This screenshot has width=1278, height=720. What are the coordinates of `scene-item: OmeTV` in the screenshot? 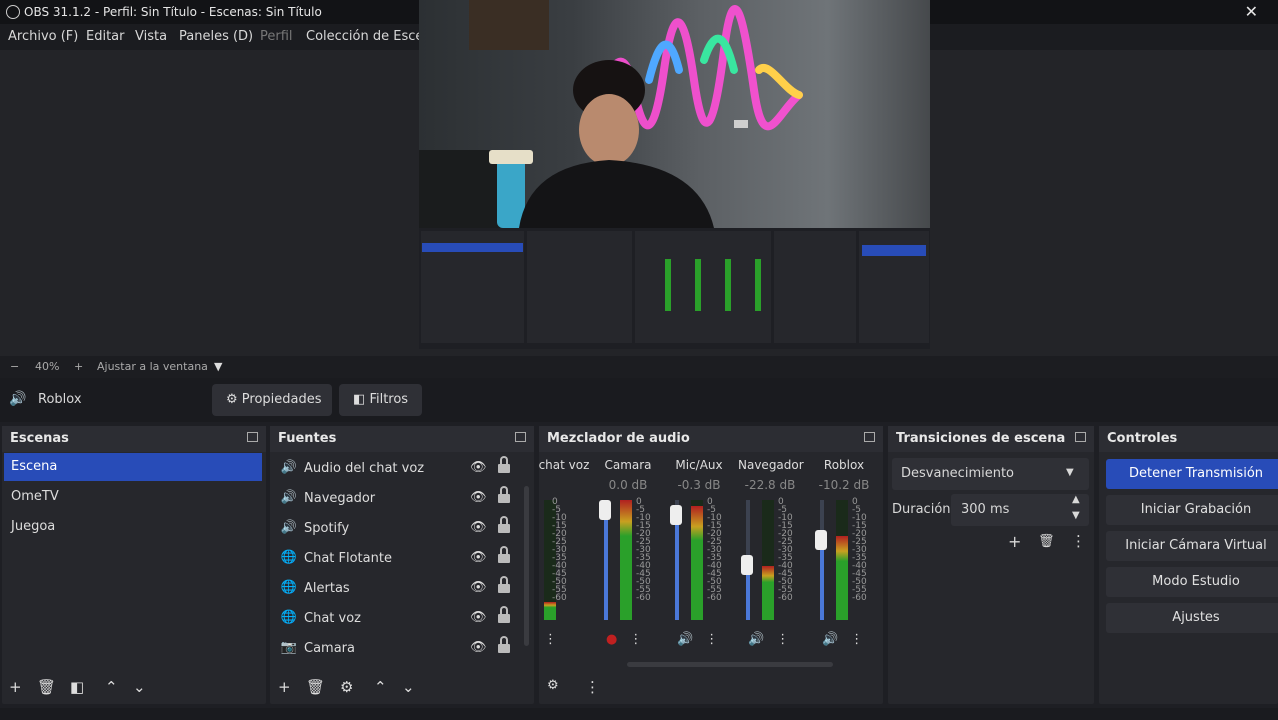 It's located at (133, 497).